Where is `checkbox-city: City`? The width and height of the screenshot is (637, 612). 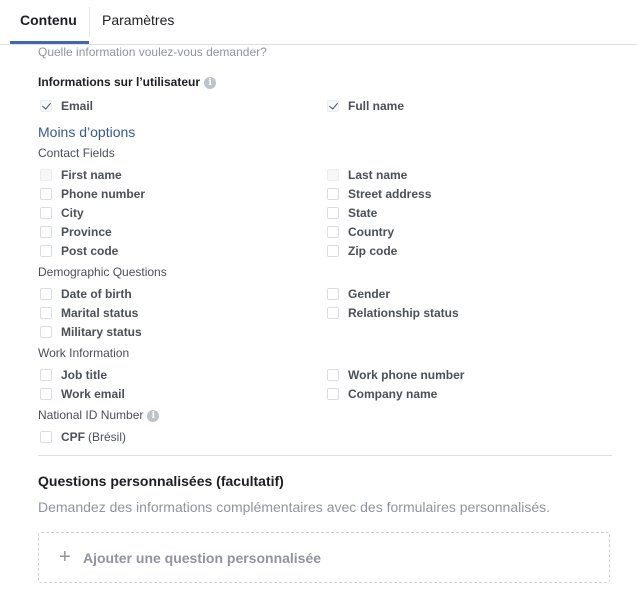
checkbox-city: City is located at coordinates (62, 213).